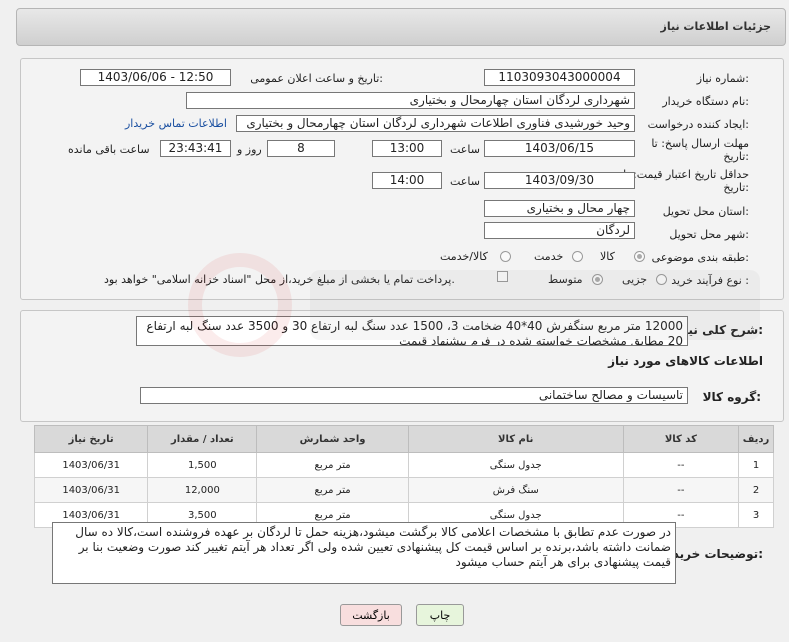  Describe the element at coordinates (465, 149) in the screenshot. I see `deadline-time-label: ساعت` at that location.